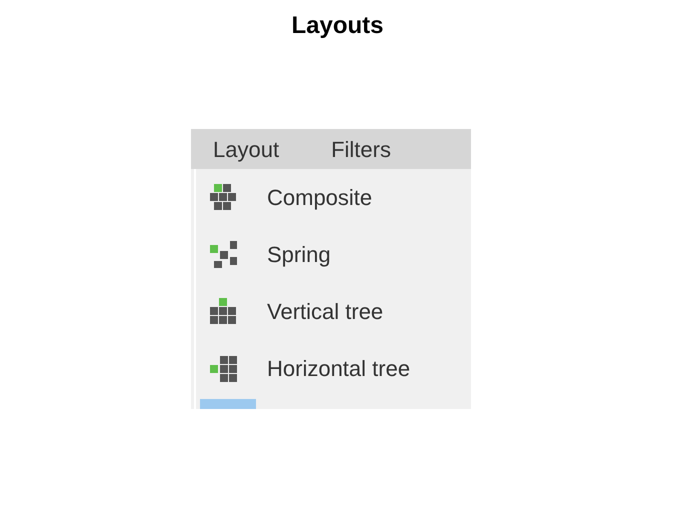 The width and height of the screenshot is (675, 506). What do you see at coordinates (333, 368) in the screenshot?
I see `menu-item: Horizontal tree` at bounding box center [333, 368].